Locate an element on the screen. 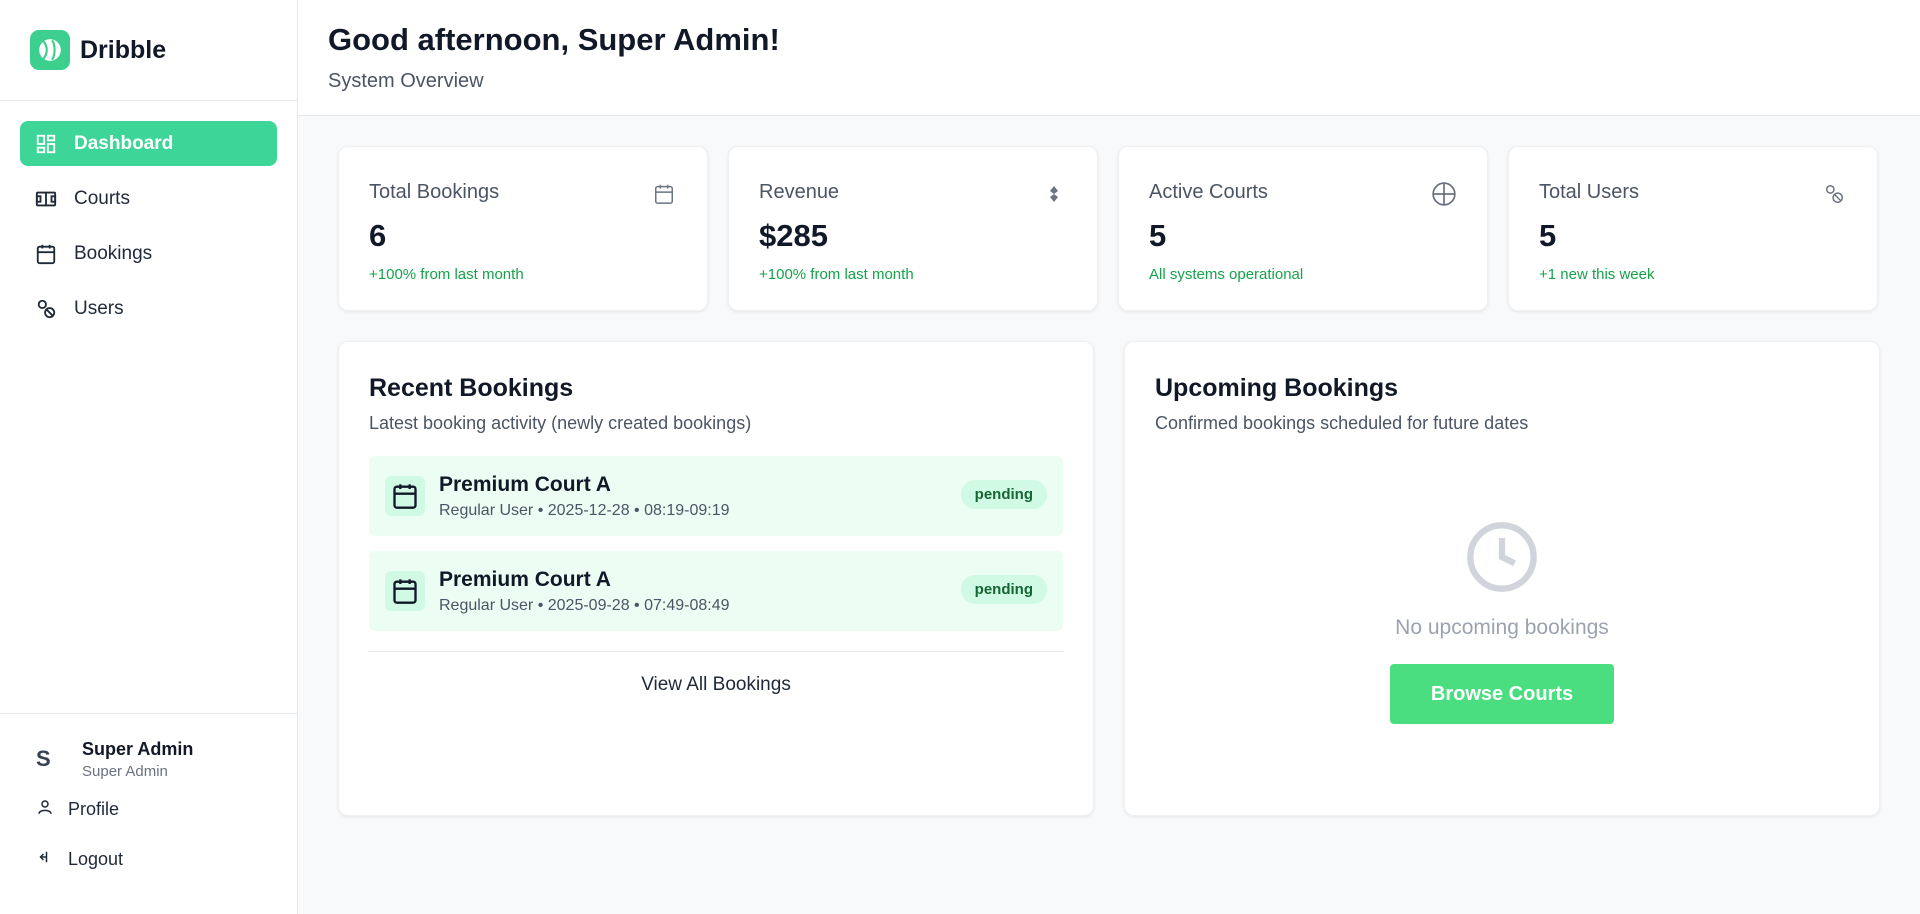  stat-card-total-bookings: Total Bookings 6 +100% from last month is located at coordinates (523, 228).